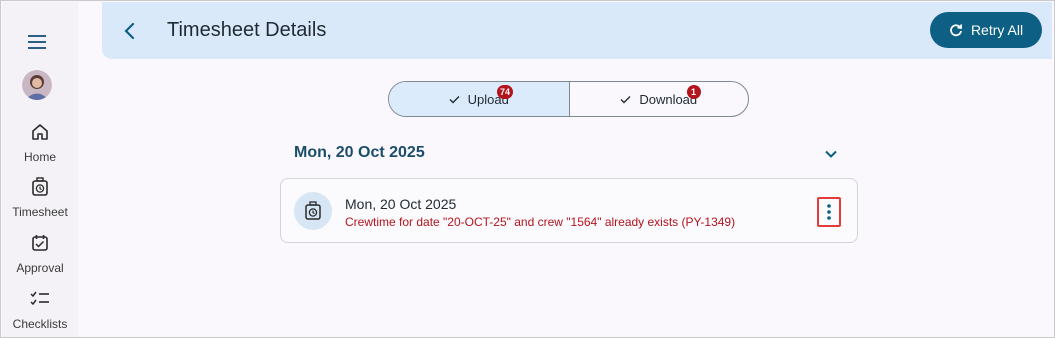 The width and height of the screenshot is (1055, 338). Describe the element at coordinates (40, 324) in the screenshot. I see `sidebar-item-label: Checklists` at that location.